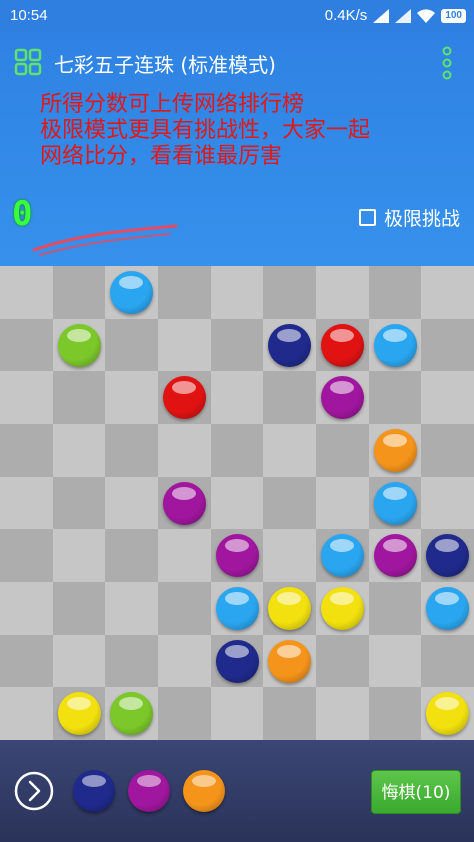 This screenshot has height=842, width=474. Describe the element at coordinates (409, 217) in the screenshot. I see `extreme-mode-toggle: 极限挑战` at that location.